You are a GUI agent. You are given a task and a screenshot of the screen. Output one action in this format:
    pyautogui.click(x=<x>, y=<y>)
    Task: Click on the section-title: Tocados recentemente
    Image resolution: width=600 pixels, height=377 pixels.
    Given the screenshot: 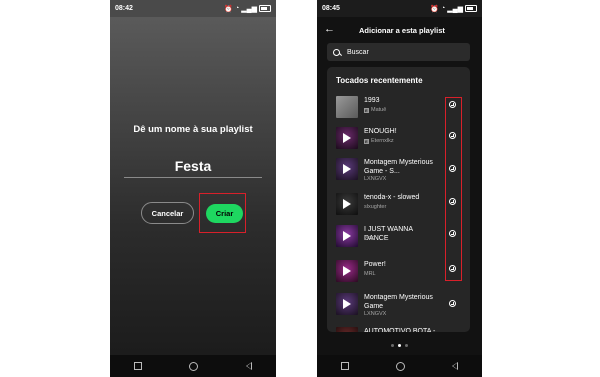 What is the action you would take?
    pyautogui.click(x=379, y=80)
    